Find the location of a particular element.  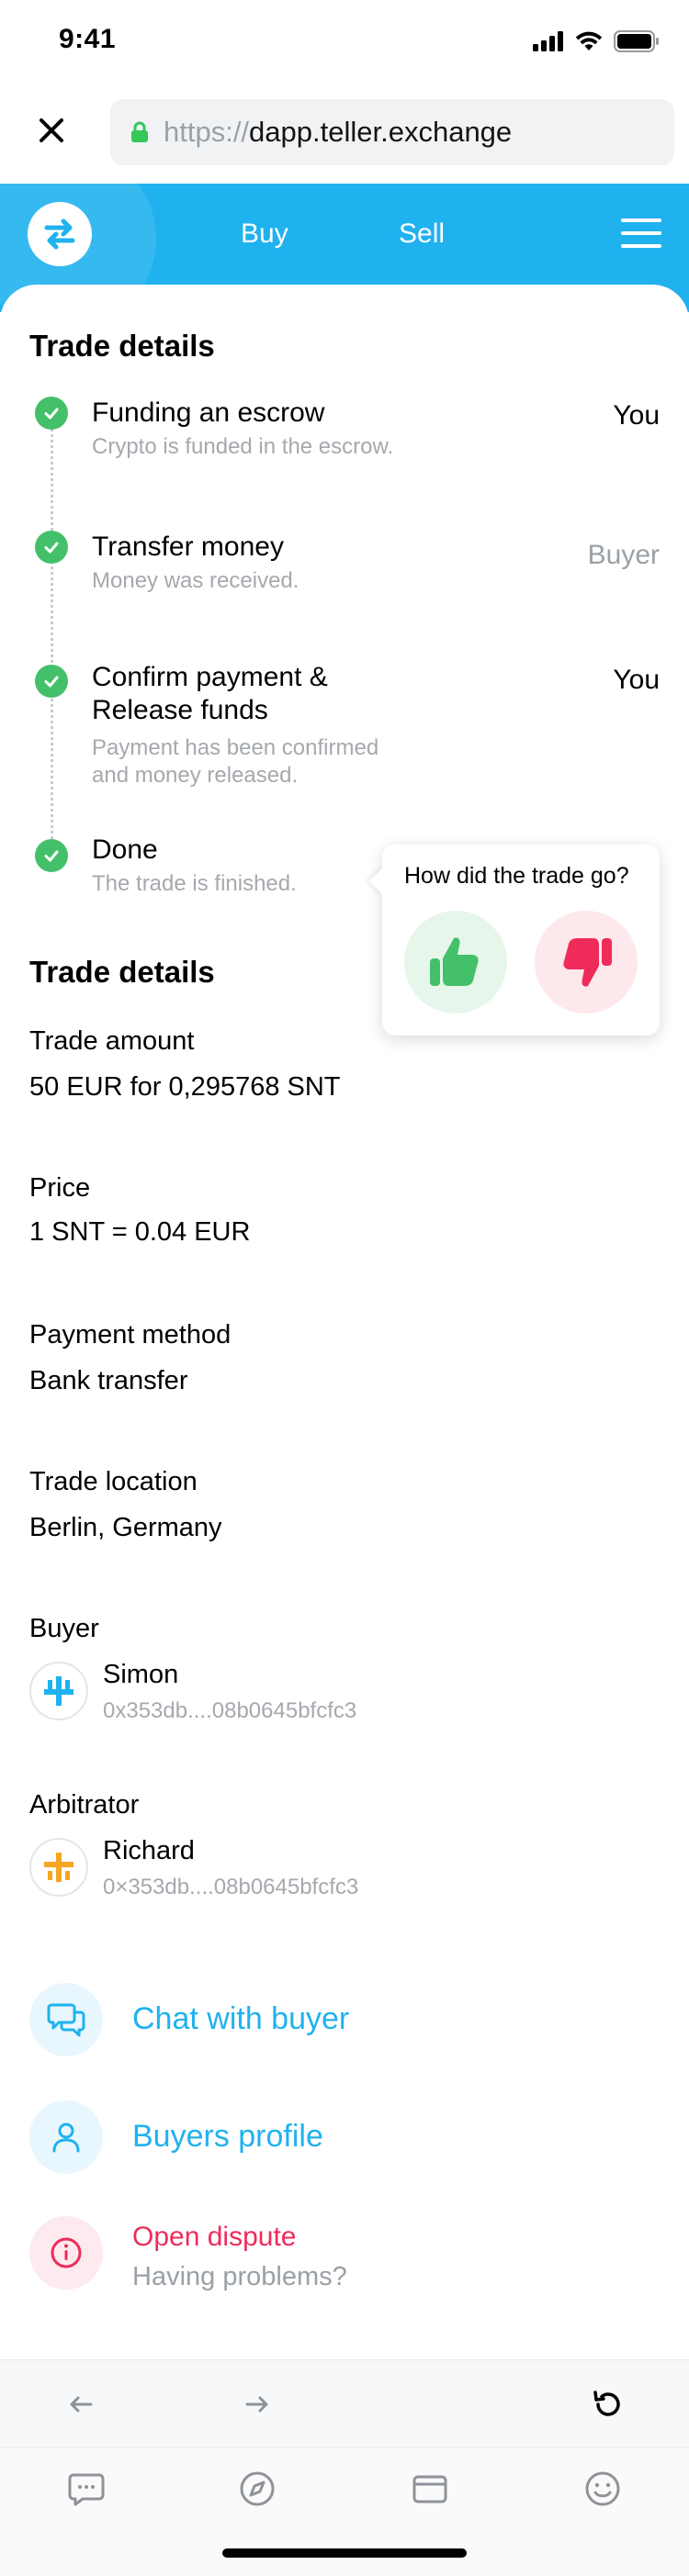

feedback-question: How did the trade go? is located at coordinates (516, 876).